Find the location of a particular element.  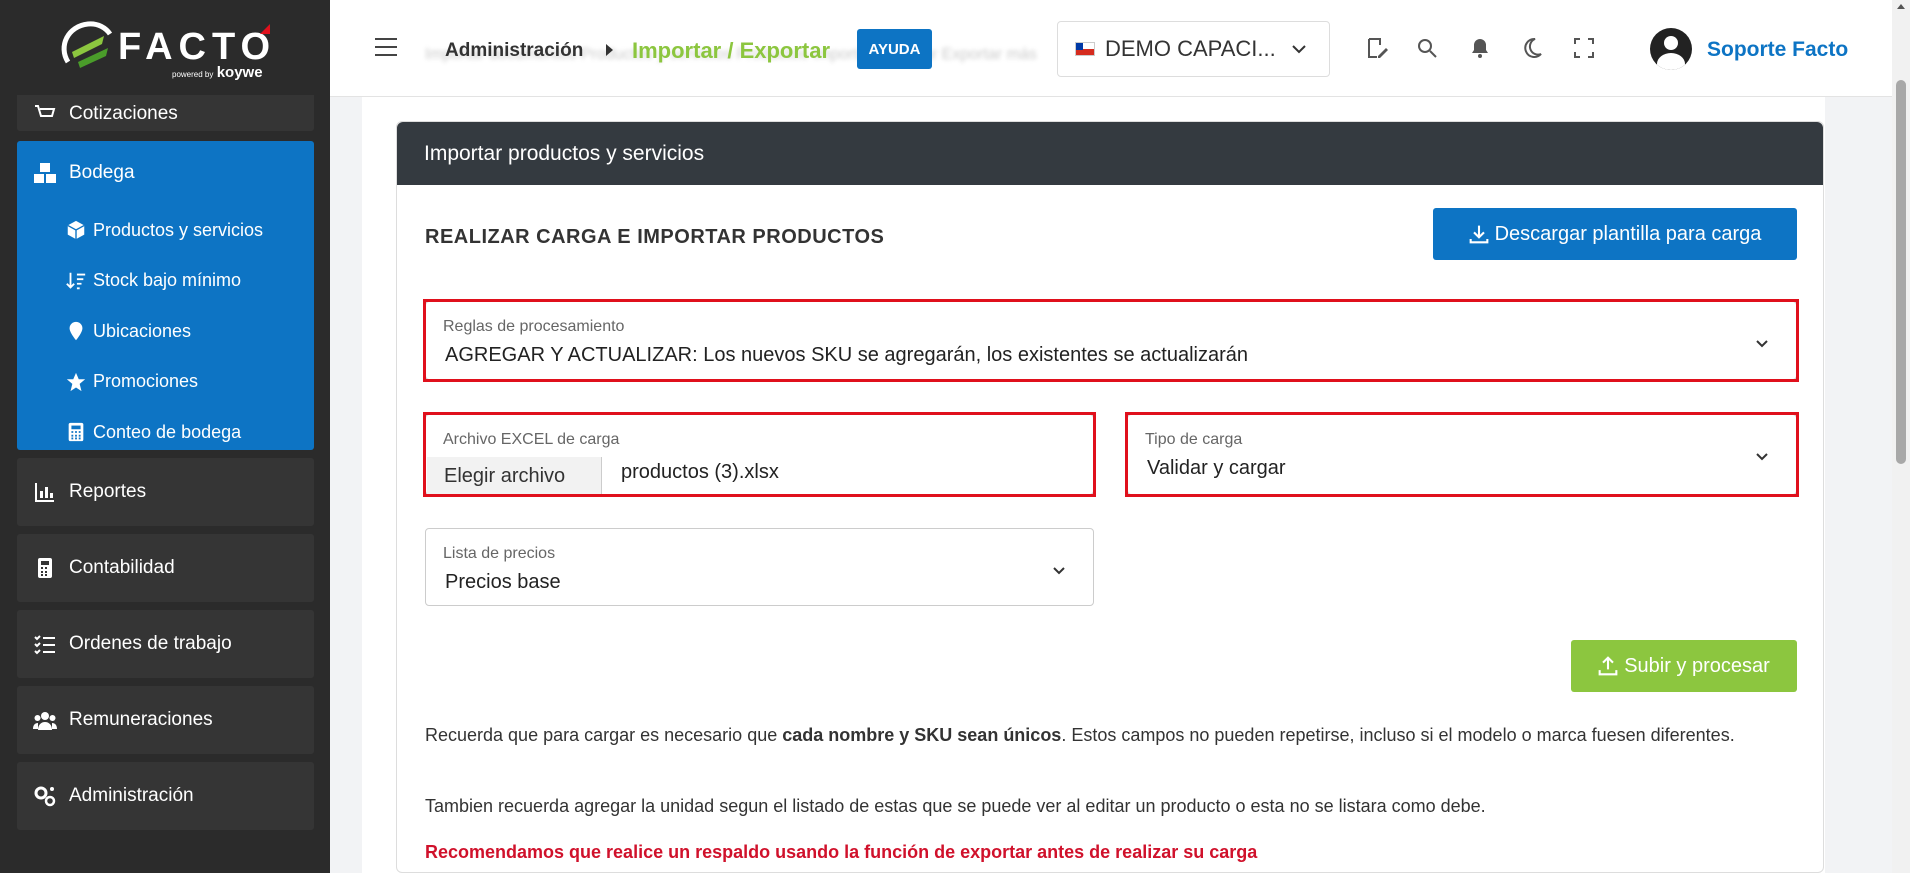

sidebar-subitem-label: Ubicaciones is located at coordinates (142, 330).